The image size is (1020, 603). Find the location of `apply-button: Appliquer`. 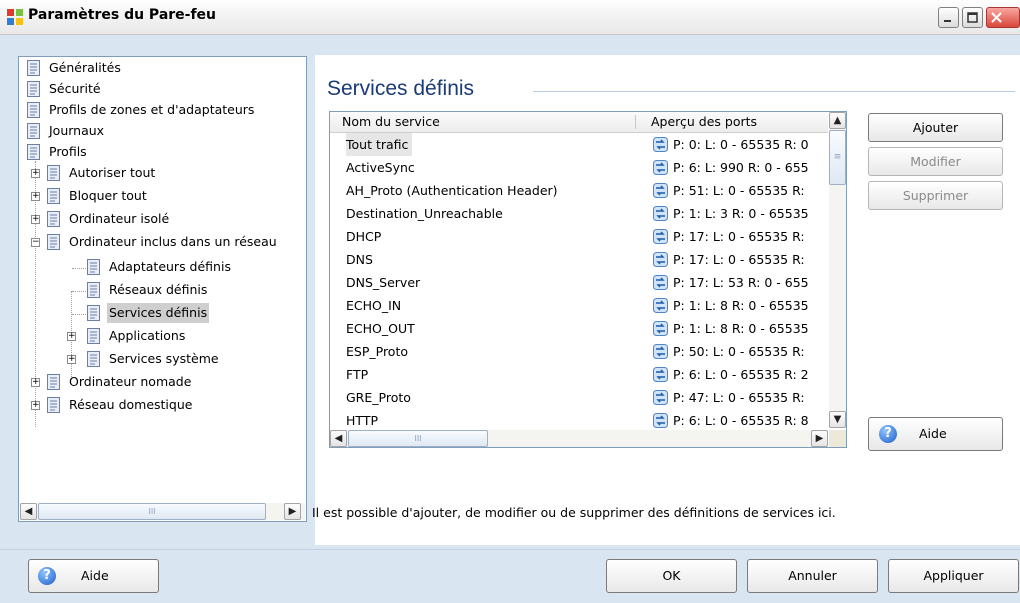

apply-button: Appliquer is located at coordinates (953, 576).